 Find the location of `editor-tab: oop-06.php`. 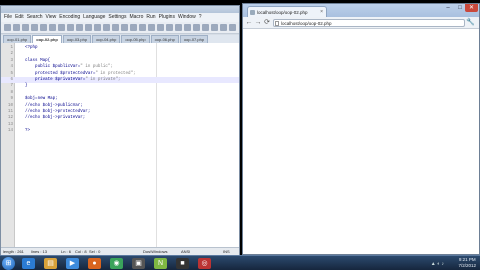

editor-tab: oop-06.php is located at coordinates (164, 39).